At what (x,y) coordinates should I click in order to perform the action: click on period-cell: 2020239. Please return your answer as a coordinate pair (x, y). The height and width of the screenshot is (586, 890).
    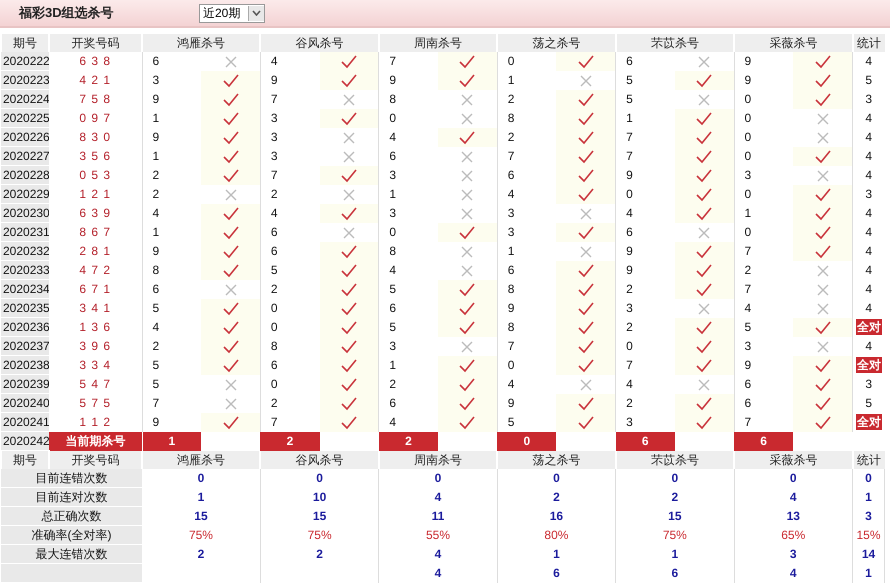
    Looking at the image, I should click on (25, 384).